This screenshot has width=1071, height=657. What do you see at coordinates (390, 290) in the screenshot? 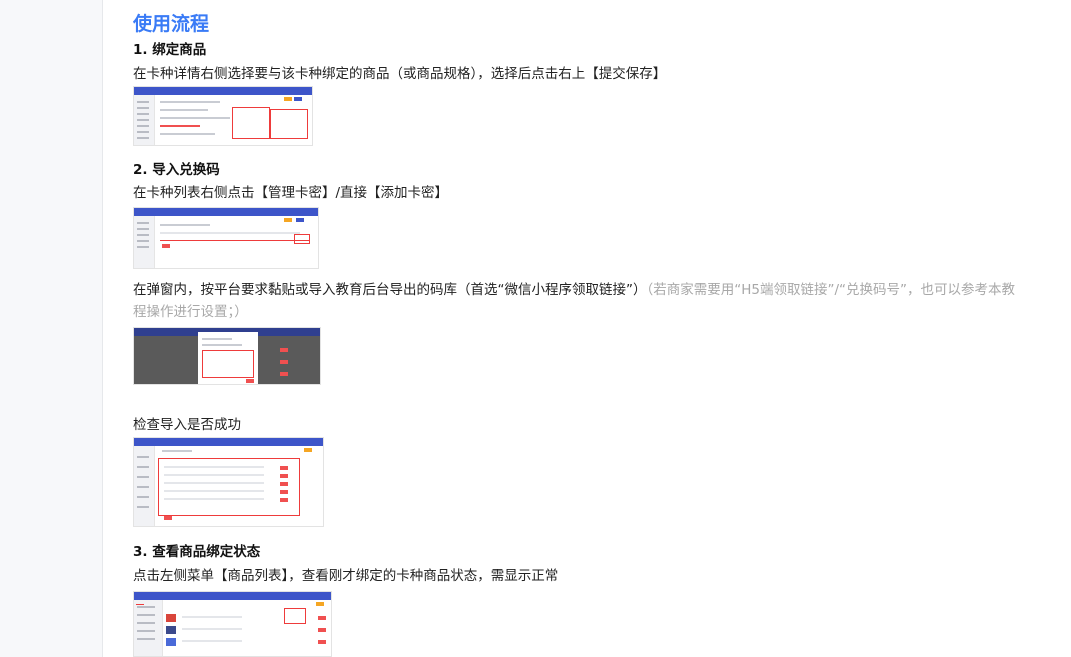
I see `step-2-dialog-text-main: 在弹窗内，按平台要求黏贴或导入教育后台导出的码库（首选“微信小程序领取链接”）` at bounding box center [390, 290].